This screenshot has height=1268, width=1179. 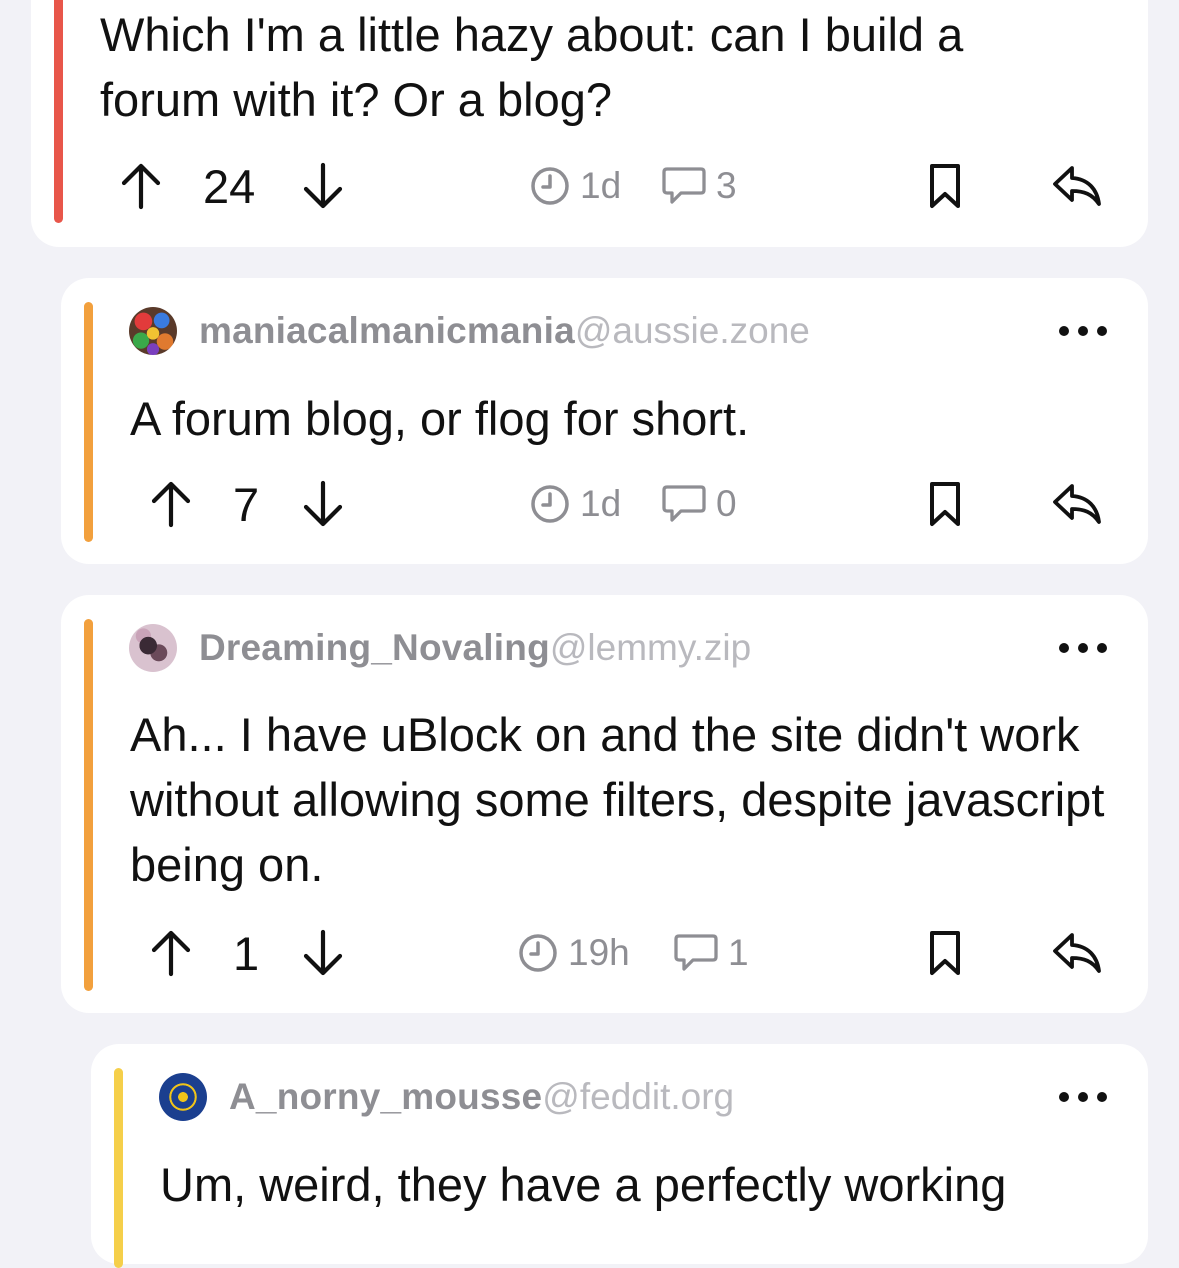 What do you see at coordinates (385, 1097) in the screenshot?
I see `username: A_norny_mousse` at bounding box center [385, 1097].